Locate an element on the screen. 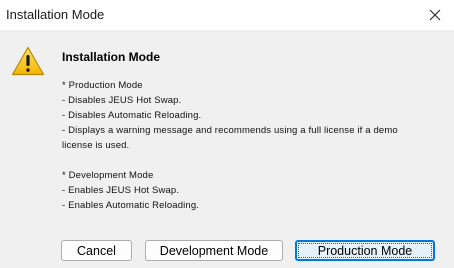 This screenshot has height=268, width=454. cancel-button-label: Cancel is located at coordinates (96, 250).